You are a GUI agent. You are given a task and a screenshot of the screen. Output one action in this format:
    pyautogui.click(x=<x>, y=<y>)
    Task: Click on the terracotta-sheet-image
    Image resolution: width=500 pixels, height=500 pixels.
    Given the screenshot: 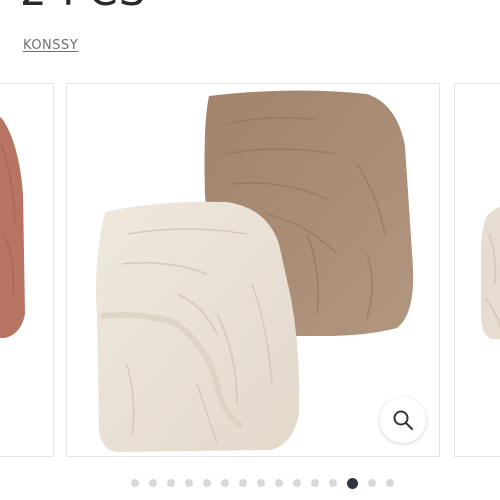 What is the action you would take?
    pyautogui.click(x=12, y=227)
    